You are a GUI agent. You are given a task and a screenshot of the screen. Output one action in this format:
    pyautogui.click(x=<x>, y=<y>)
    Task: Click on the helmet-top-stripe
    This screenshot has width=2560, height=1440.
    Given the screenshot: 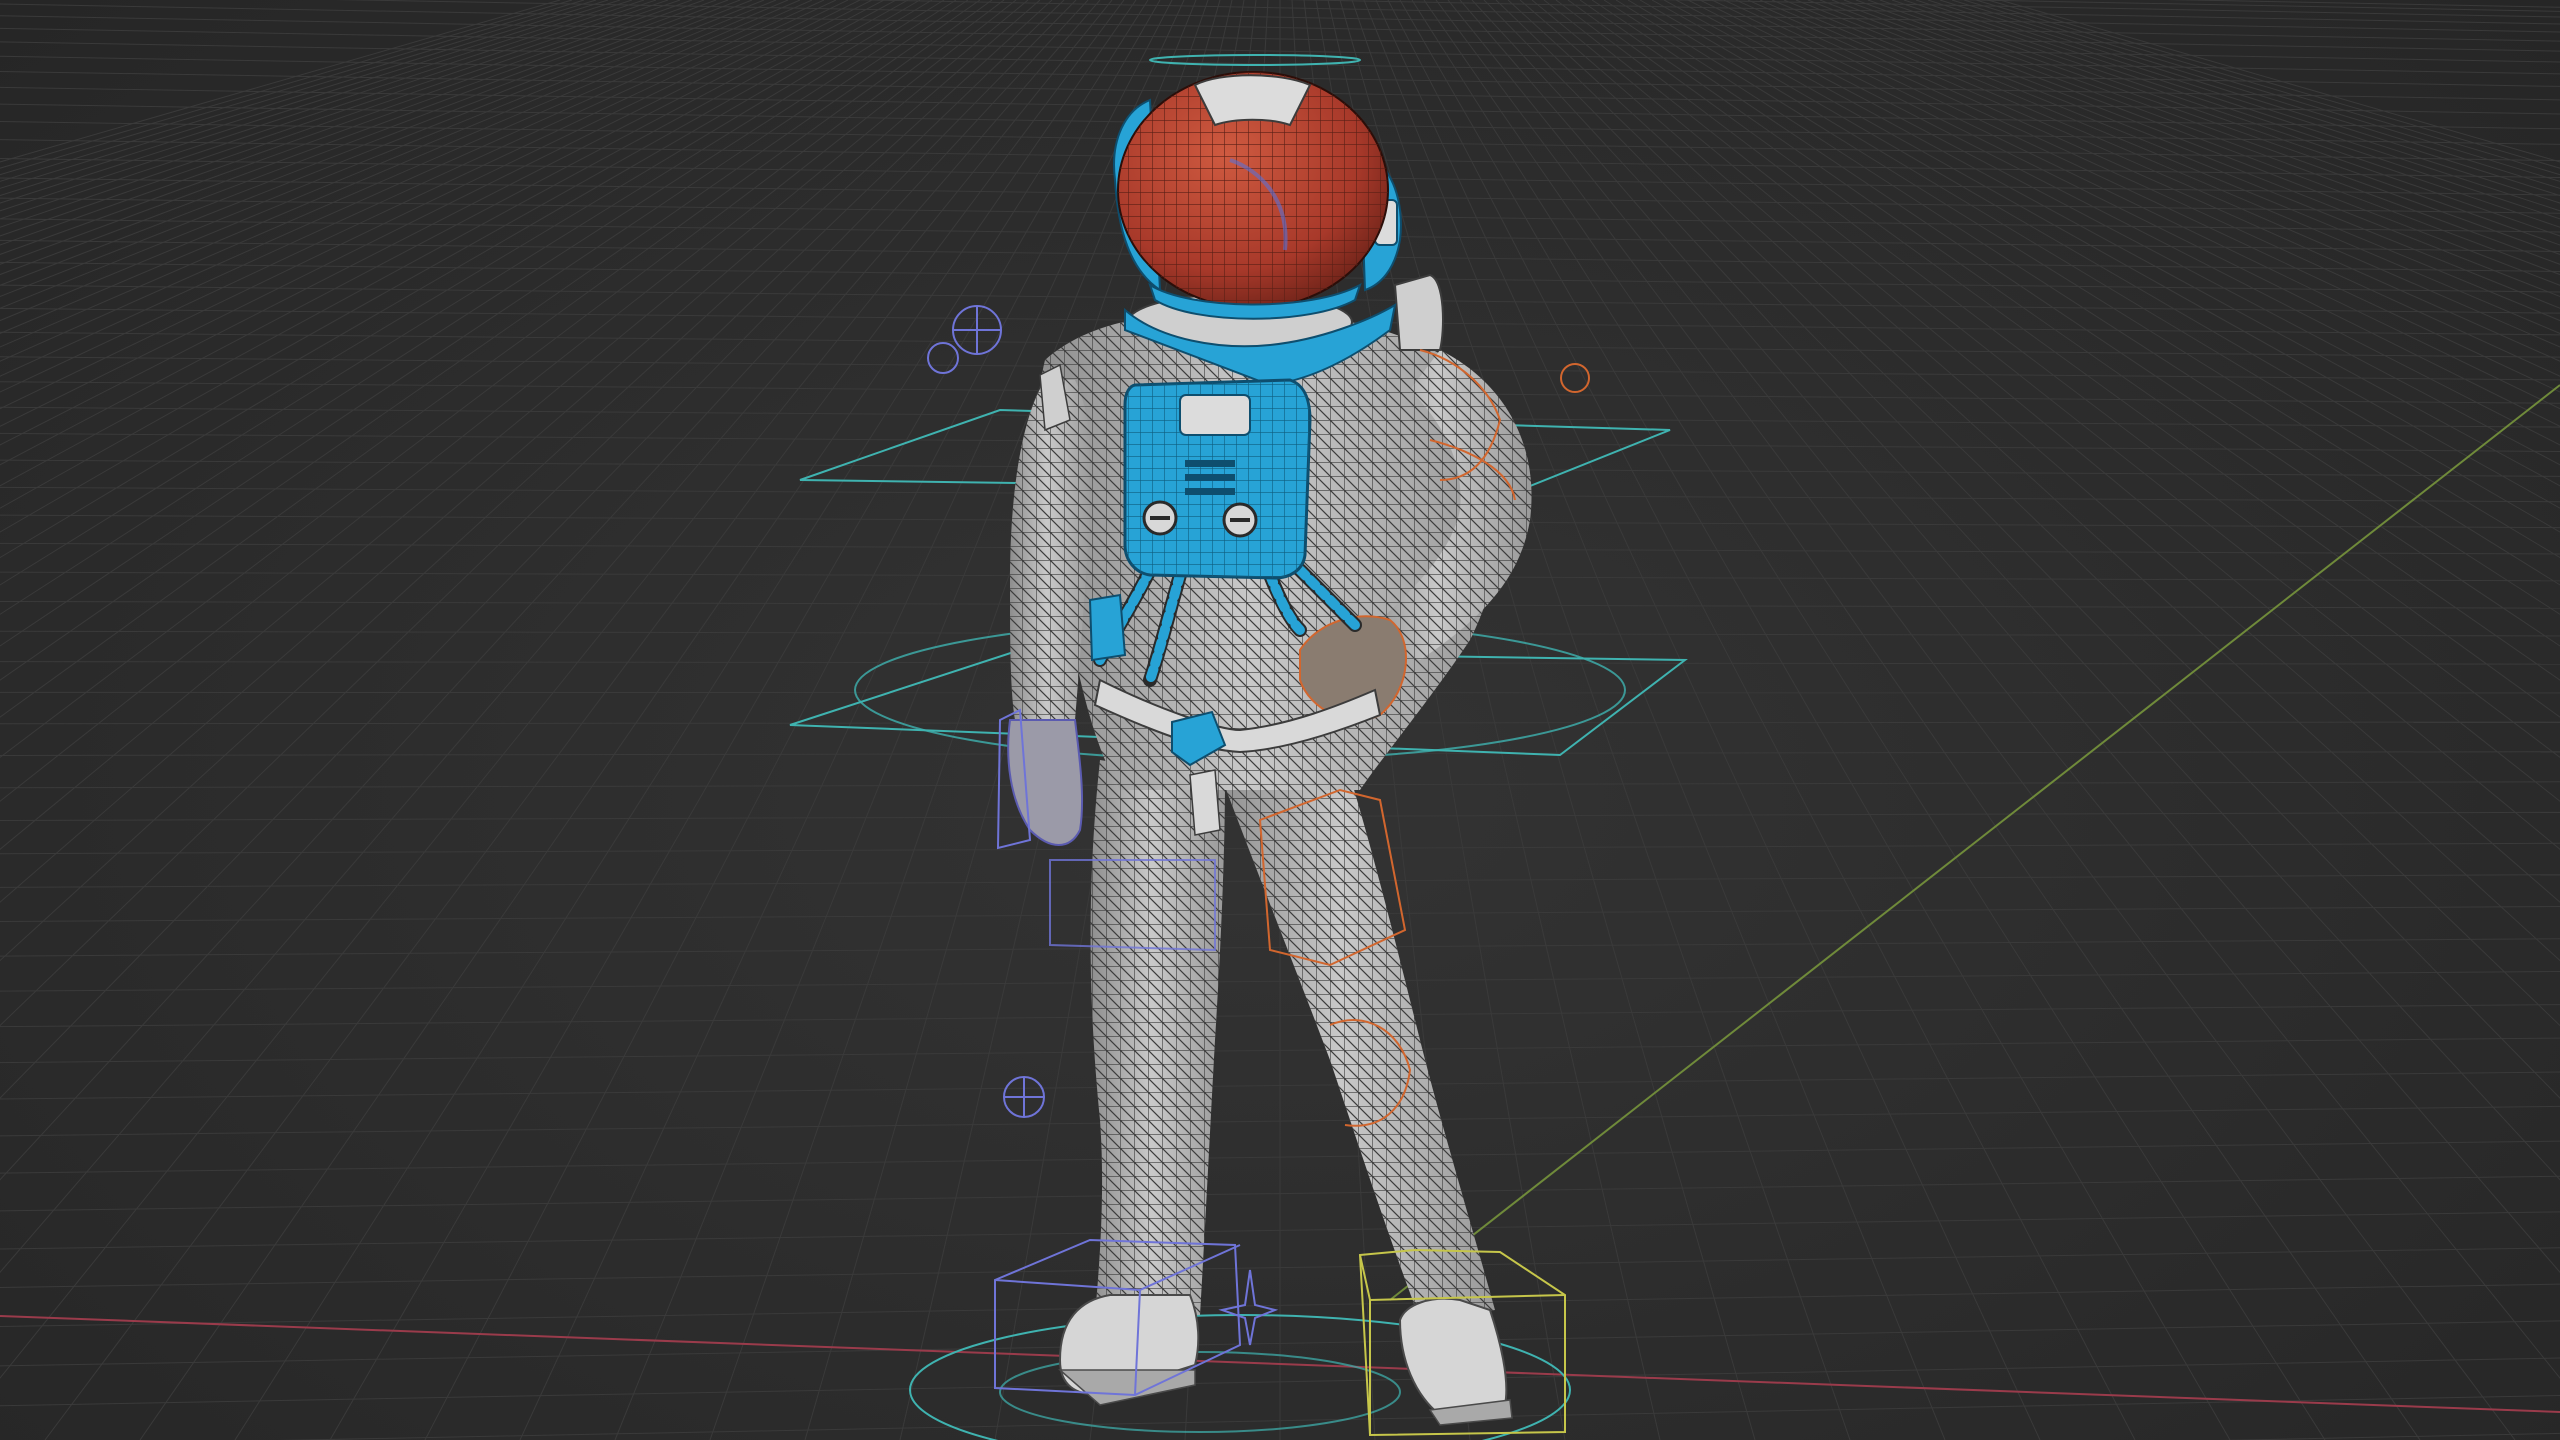 What is the action you would take?
    pyautogui.click(x=1252, y=100)
    